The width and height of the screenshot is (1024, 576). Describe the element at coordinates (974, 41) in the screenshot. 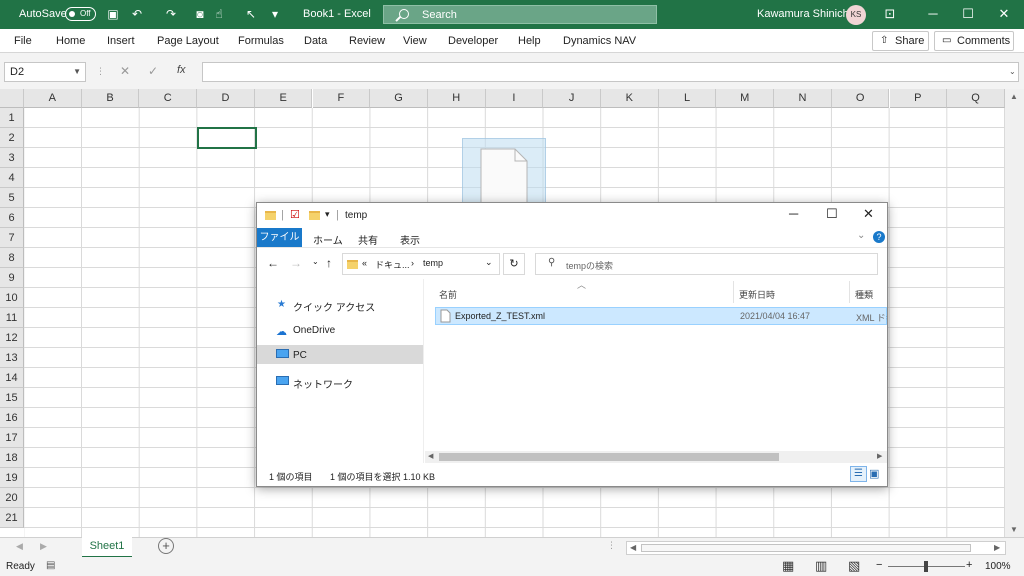

I see `comments-button: ▭ Comments` at that location.